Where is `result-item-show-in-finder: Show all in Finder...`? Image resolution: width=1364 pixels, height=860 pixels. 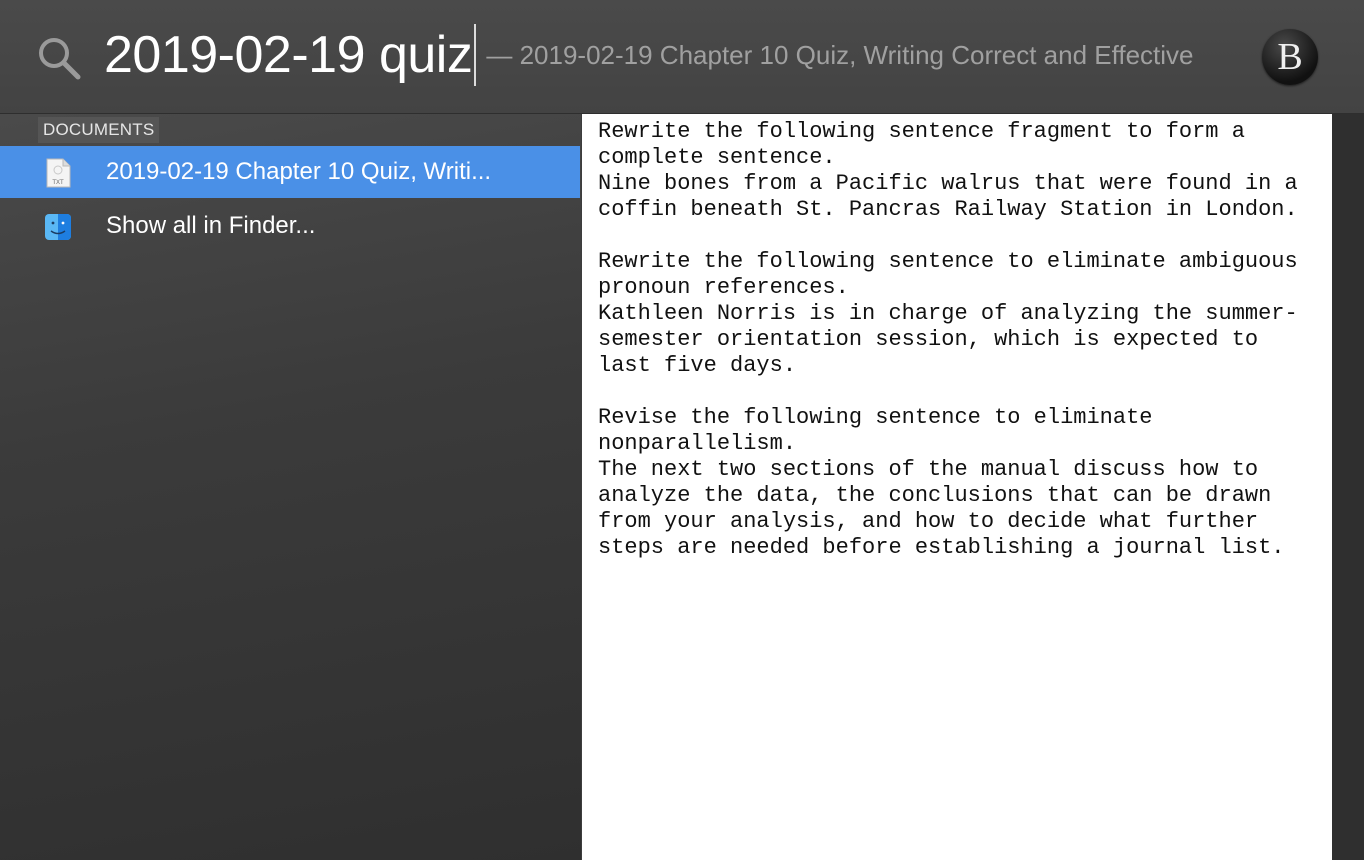
result-item-show-in-finder: Show all in Finder... is located at coordinates (290, 226).